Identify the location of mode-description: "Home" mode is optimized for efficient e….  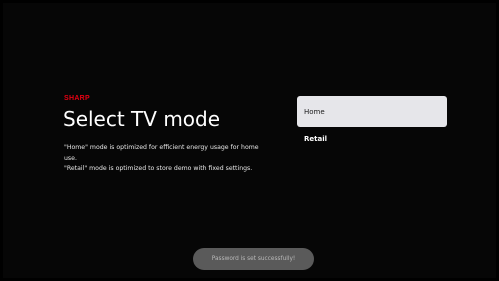
(164, 159).